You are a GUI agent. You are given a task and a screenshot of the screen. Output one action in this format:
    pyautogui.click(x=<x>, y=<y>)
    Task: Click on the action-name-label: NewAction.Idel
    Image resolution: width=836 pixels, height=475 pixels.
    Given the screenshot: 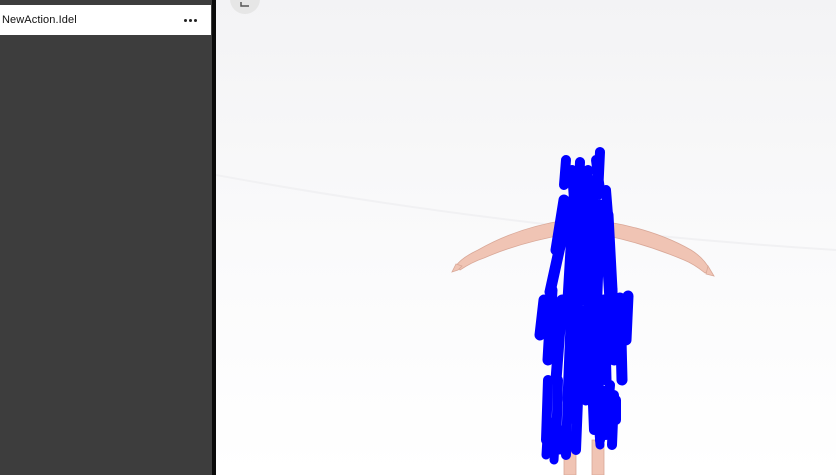 What is the action you would take?
    pyautogui.click(x=39, y=20)
    